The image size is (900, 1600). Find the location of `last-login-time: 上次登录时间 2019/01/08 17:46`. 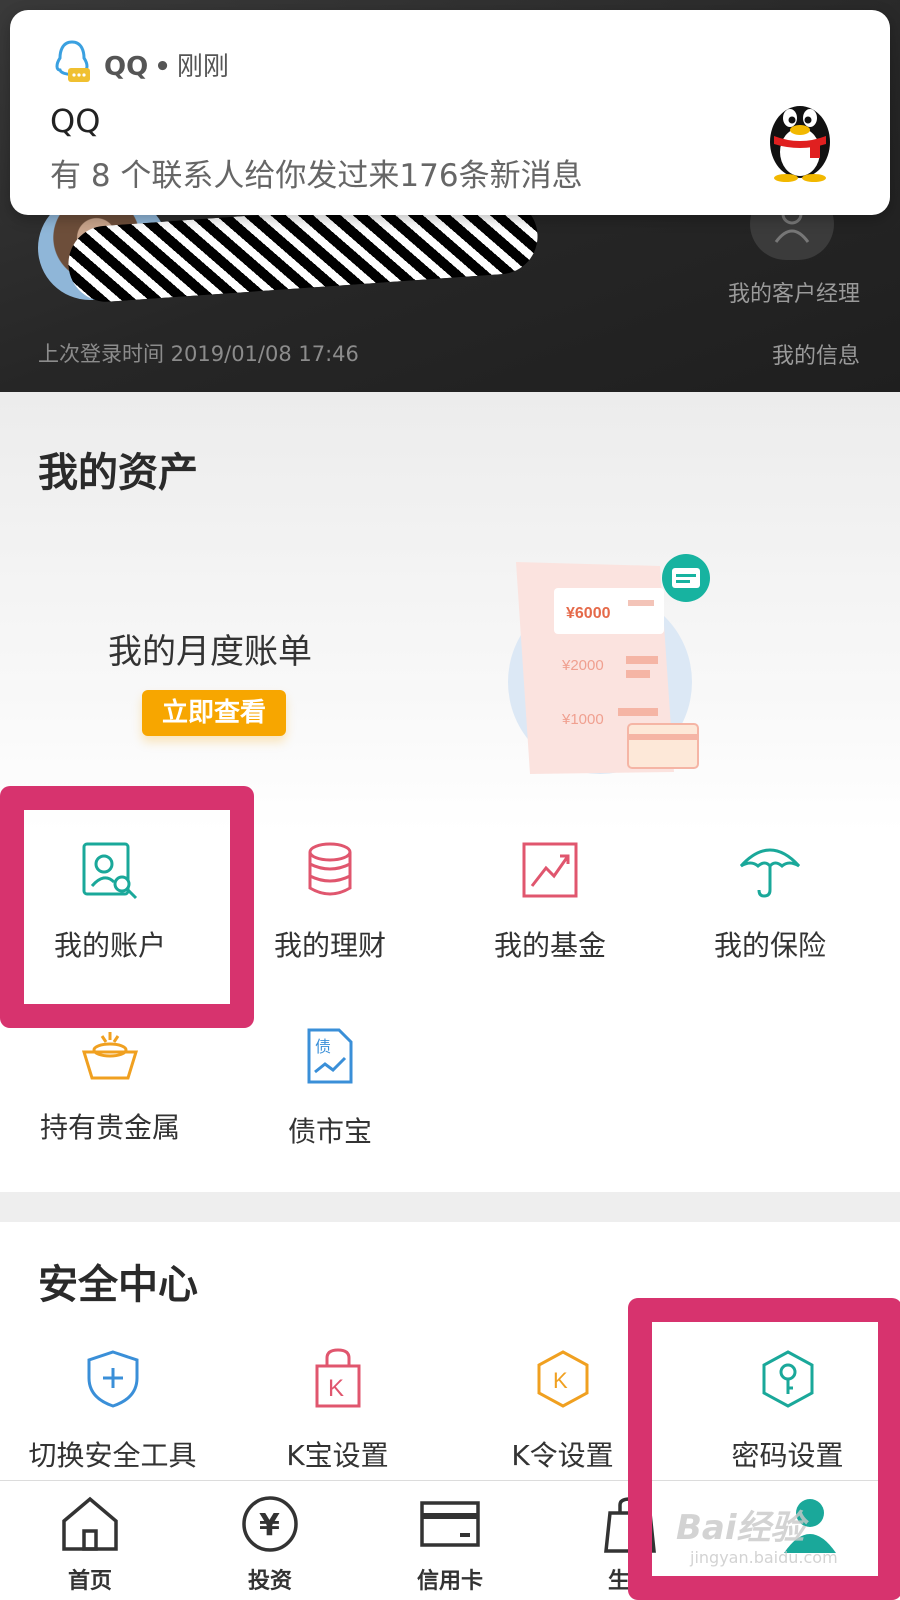

last-login-time: 上次登录时间 2019/01/08 17:46 is located at coordinates (198, 354).